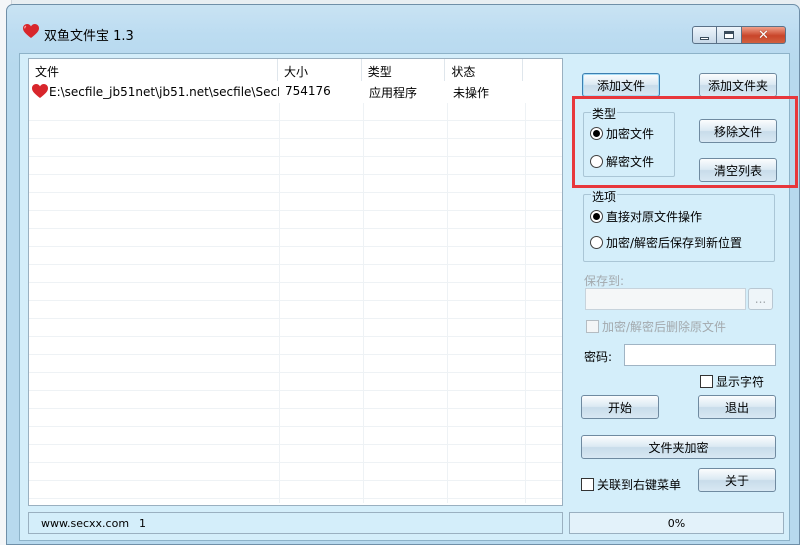  Describe the element at coordinates (685, 142) in the screenshot. I see `highlight-annotation-box` at that location.